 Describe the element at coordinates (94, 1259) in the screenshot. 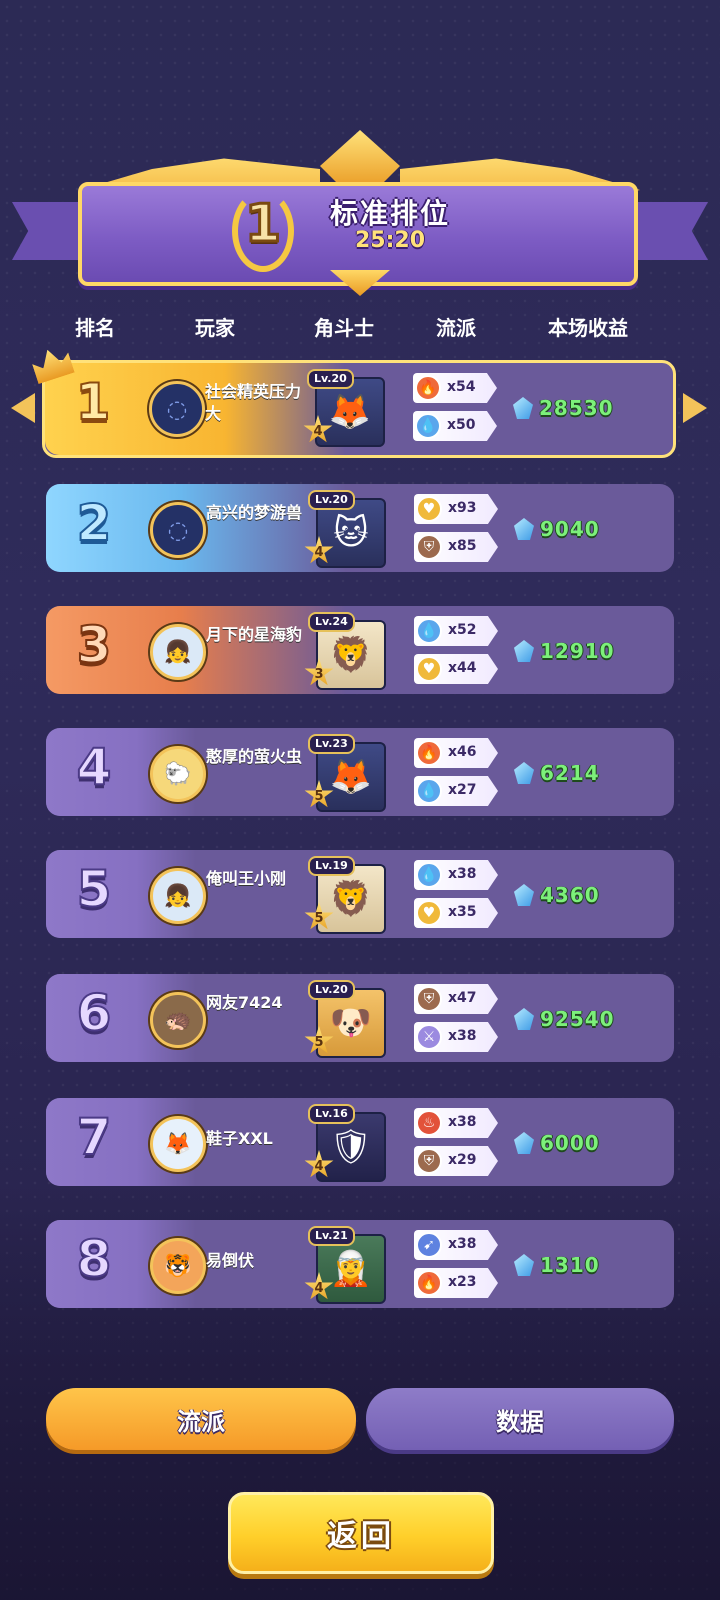

I see `rank-number: 8` at that location.